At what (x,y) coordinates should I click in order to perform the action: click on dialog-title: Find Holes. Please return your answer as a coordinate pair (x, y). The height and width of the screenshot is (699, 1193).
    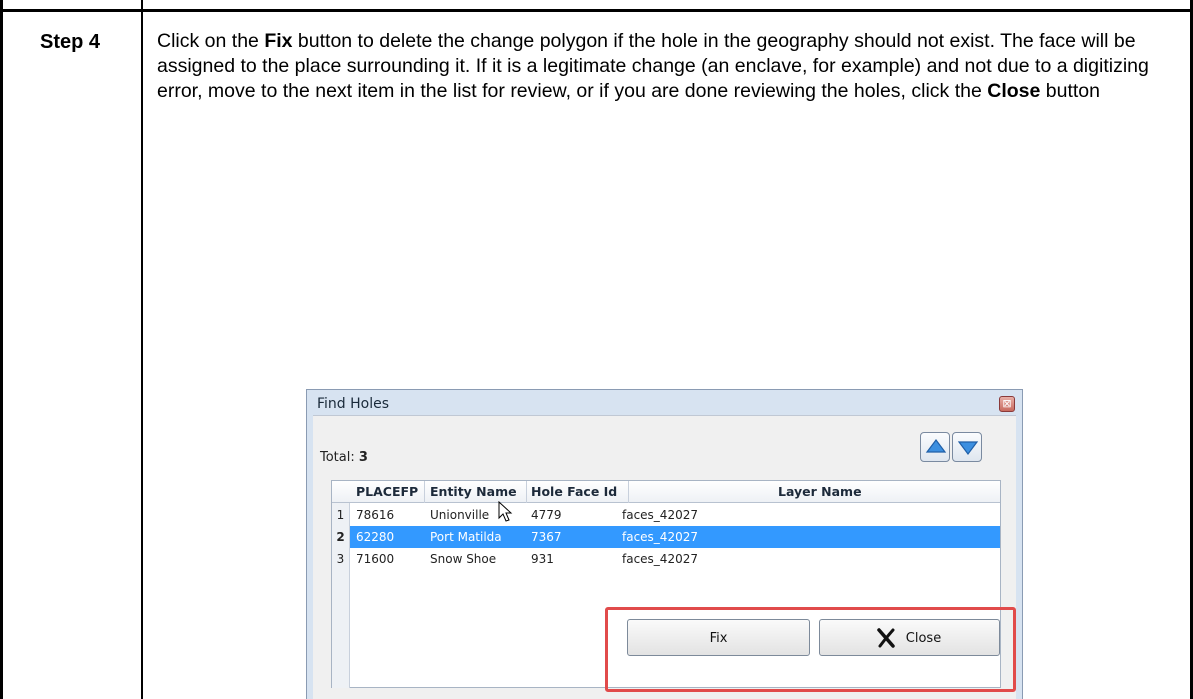
    Looking at the image, I should click on (353, 404).